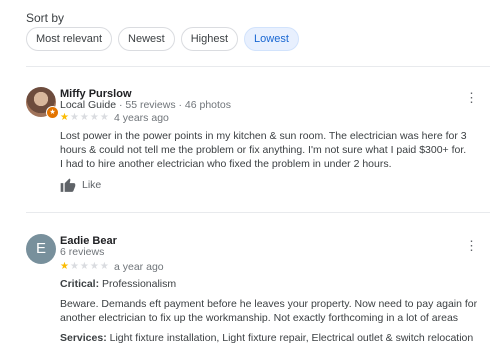 The height and width of the screenshot is (350, 500). I want to click on sort-chips: Most relevant Newest Highest Lowest, so click(162, 39).